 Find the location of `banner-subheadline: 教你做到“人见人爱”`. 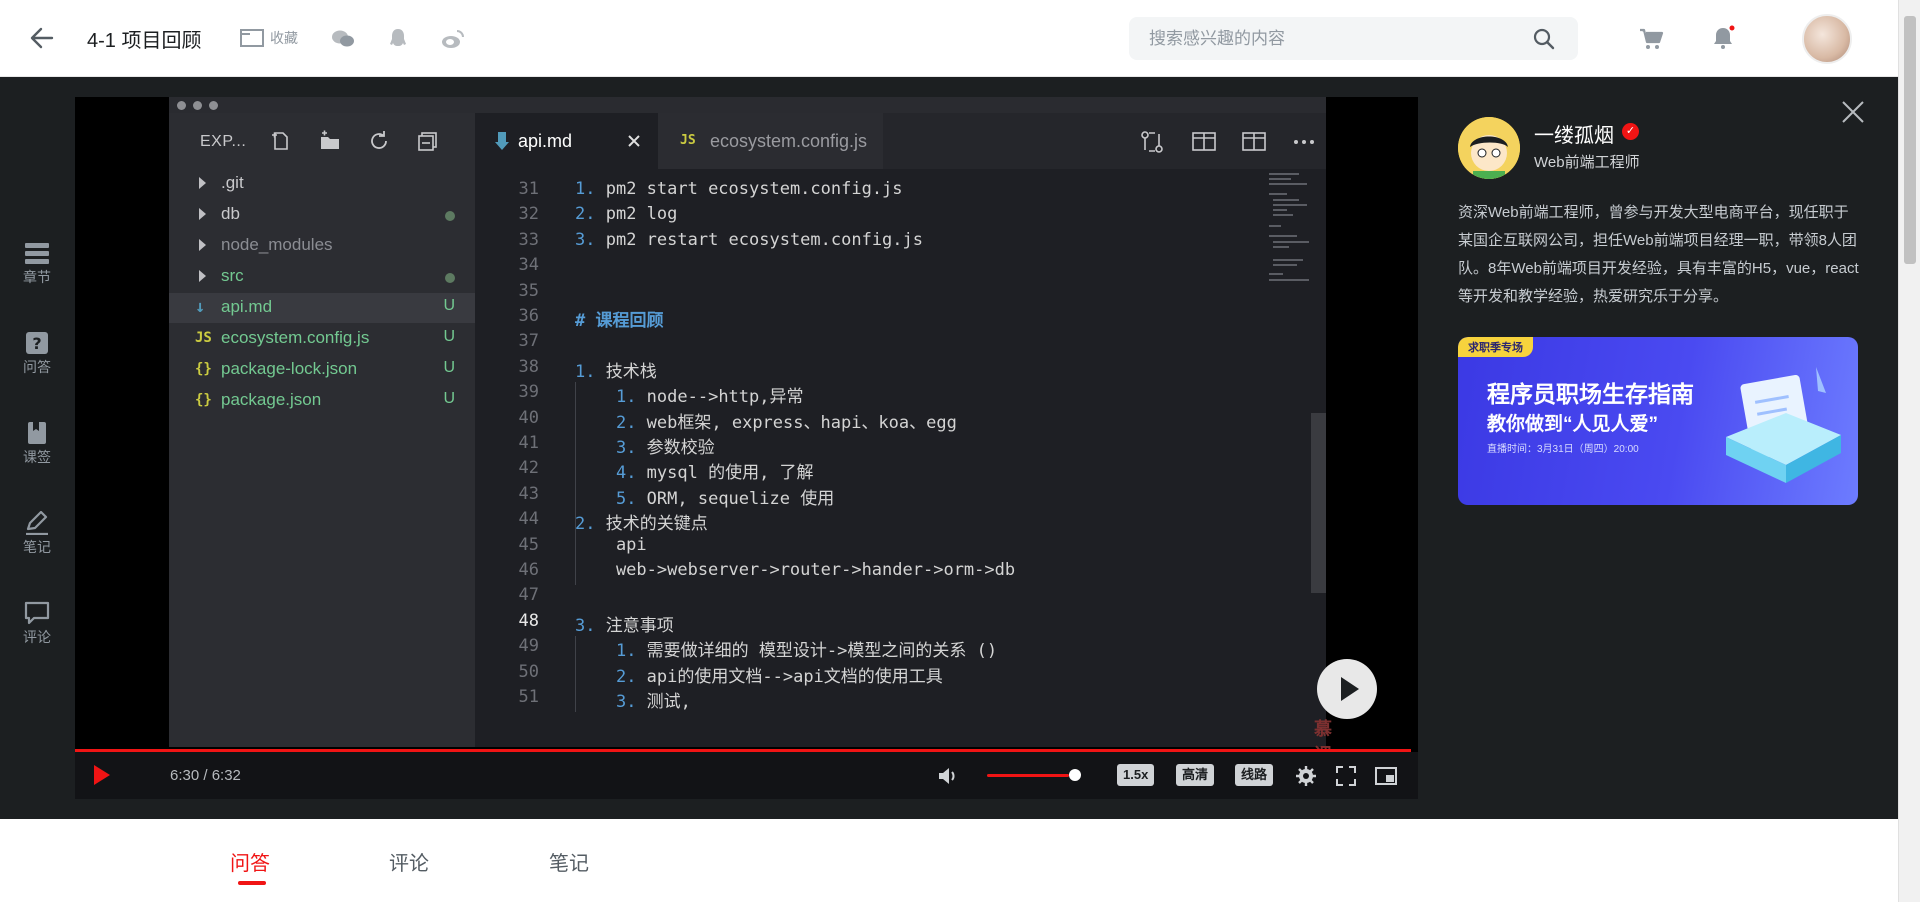

banner-subheadline: 教你做到“人见人爱” is located at coordinates (1573, 424).